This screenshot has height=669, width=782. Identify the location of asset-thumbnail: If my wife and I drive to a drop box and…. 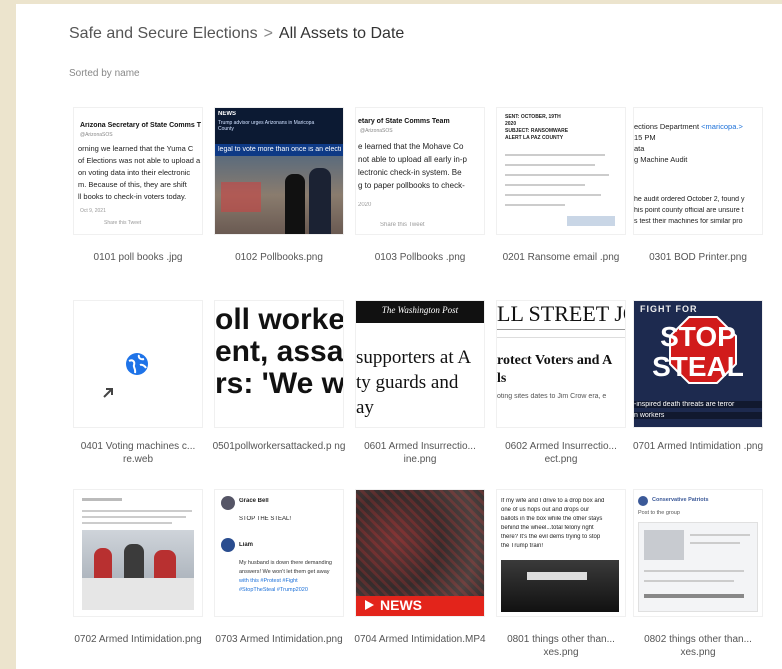
(561, 553).